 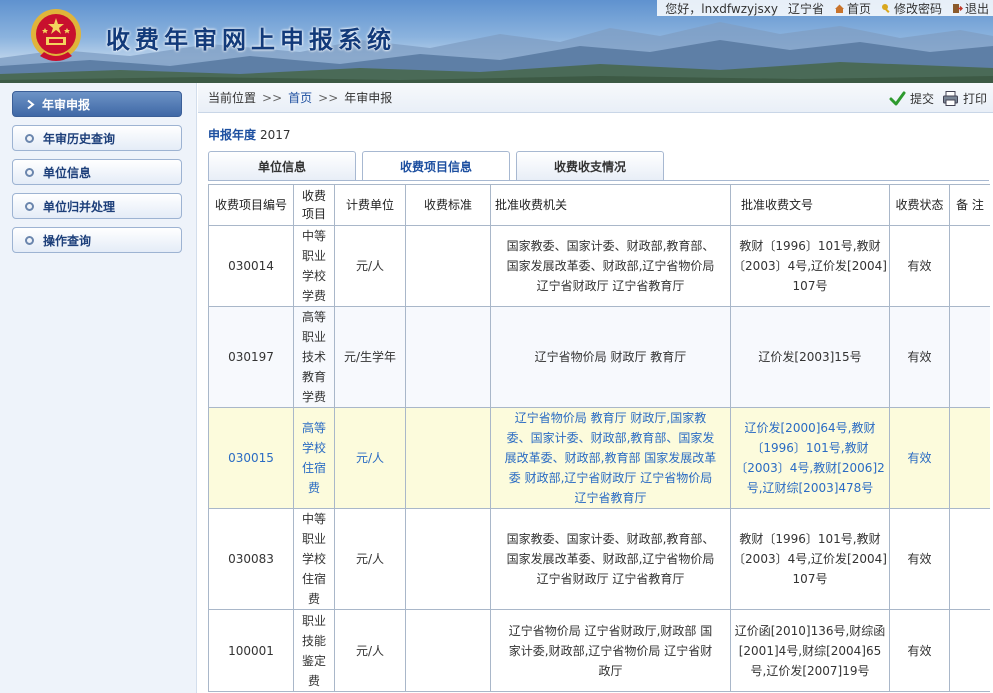 What do you see at coordinates (805, 8) in the screenshot?
I see `region-text: 辽宁省` at bounding box center [805, 8].